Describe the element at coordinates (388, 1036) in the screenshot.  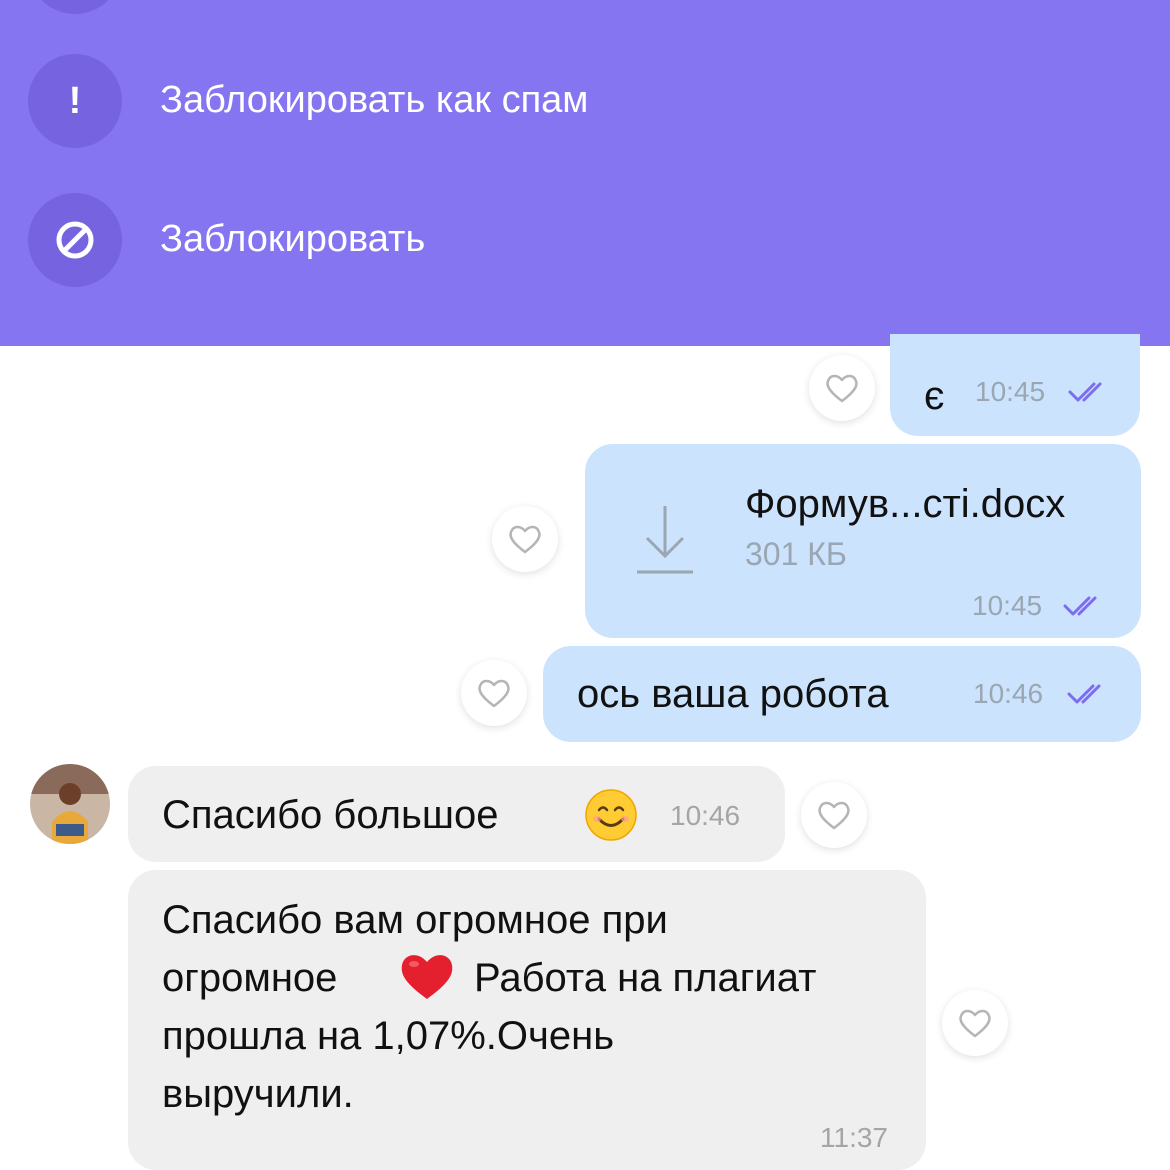
I see `message-text-line: прошла на 1,07%.Очень` at that location.